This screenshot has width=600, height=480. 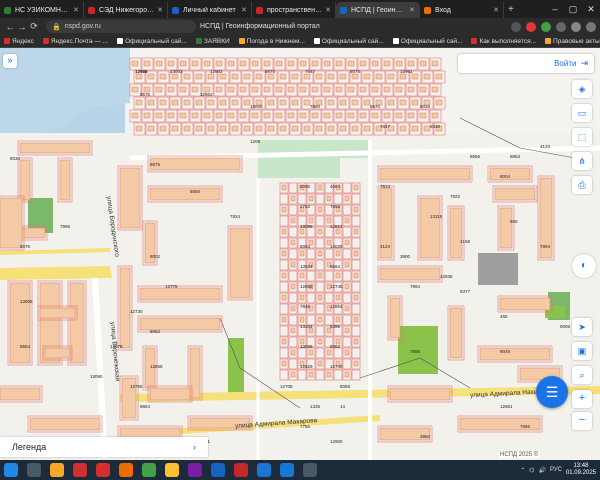 I want to click on browser-tab: НСПД | Геоинформ✕, so click(x=378, y=10).